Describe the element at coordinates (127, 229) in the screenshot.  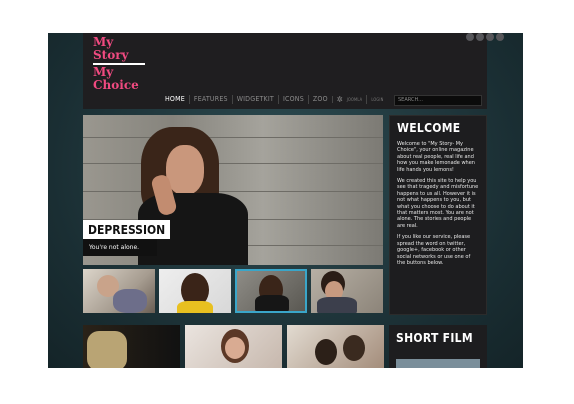
I see `hero-title: DEPRESSION` at that location.